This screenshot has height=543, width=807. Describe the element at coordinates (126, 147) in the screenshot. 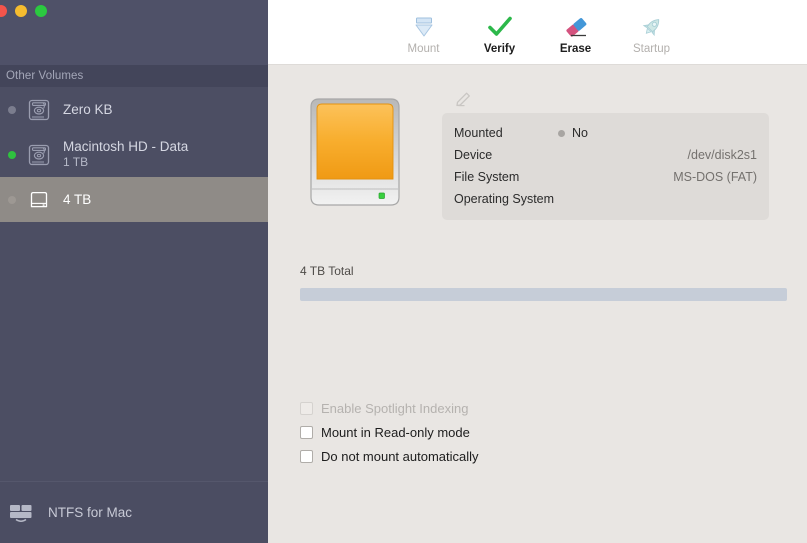

I see `sidebar-item-label: Macintosh HD - Data` at that location.